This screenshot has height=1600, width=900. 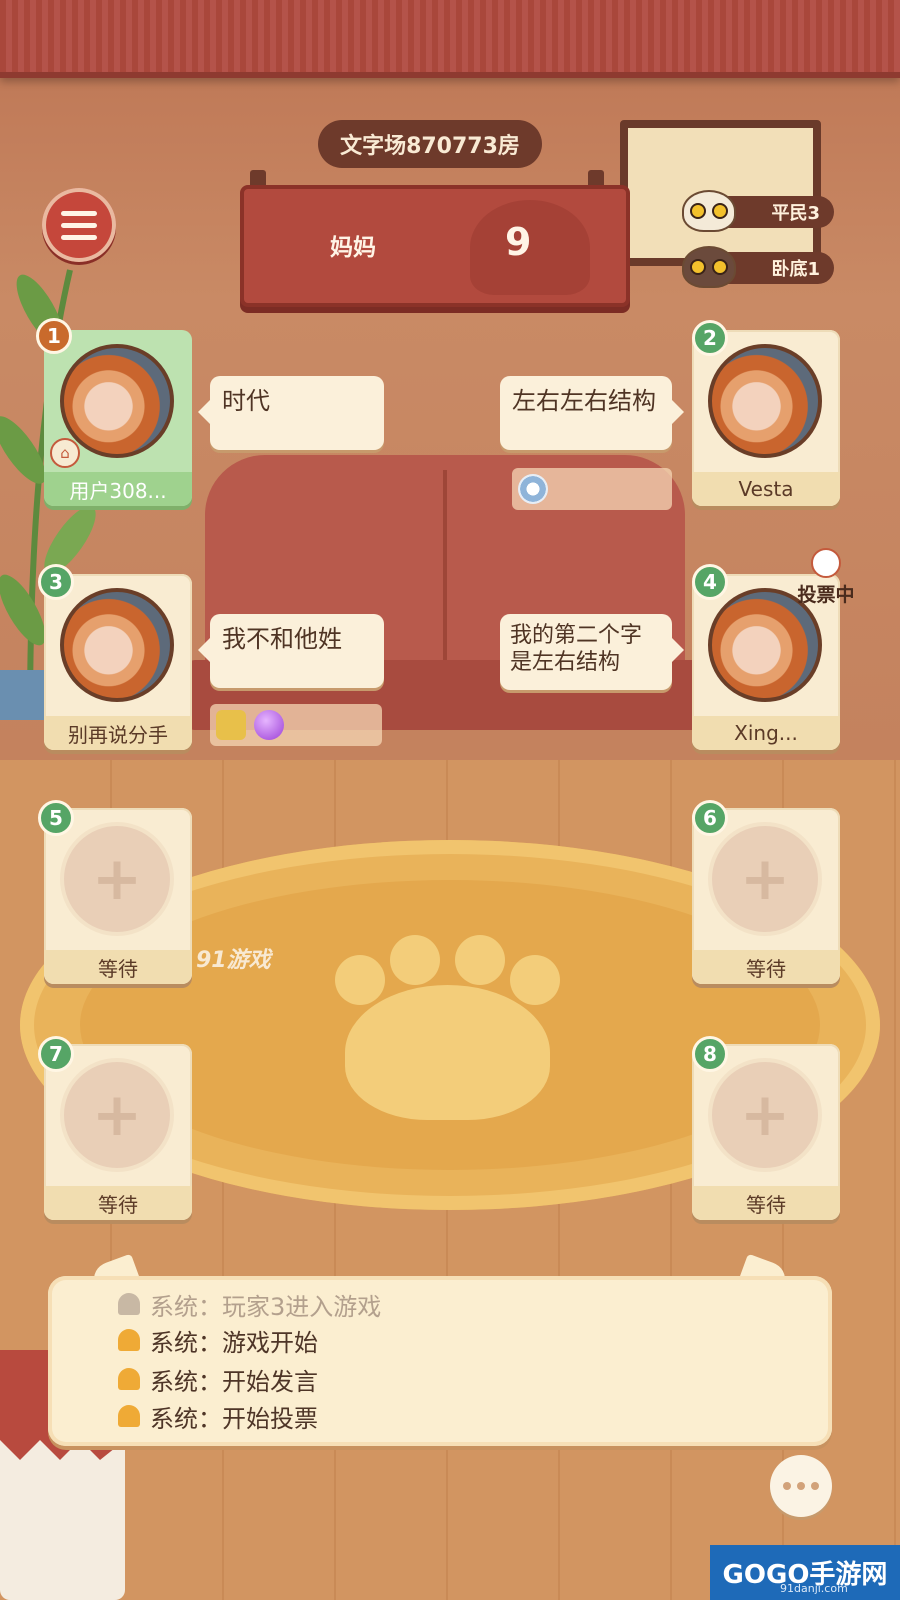 What do you see at coordinates (826, 595) in the screenshot?
I see `voting-label: 投票中` at bounding box center [826, 595].